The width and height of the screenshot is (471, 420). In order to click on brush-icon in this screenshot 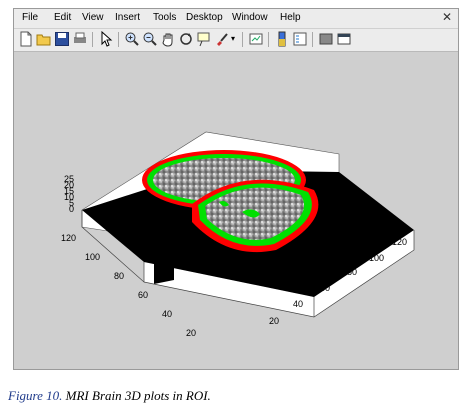, I will do `click(222, 39)`.